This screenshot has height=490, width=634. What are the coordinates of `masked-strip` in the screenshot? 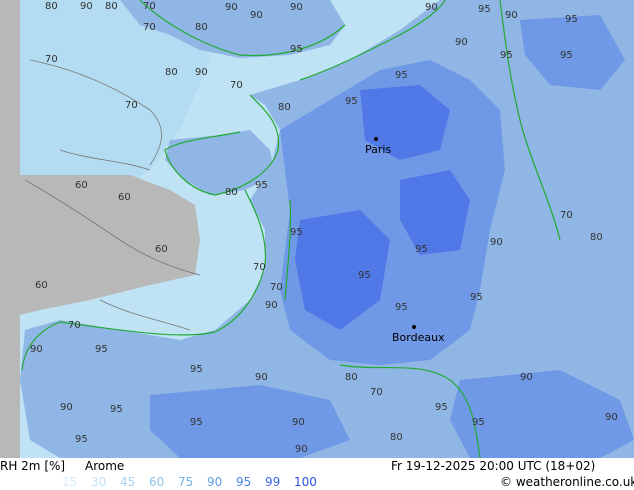 It's located at (10, 229).